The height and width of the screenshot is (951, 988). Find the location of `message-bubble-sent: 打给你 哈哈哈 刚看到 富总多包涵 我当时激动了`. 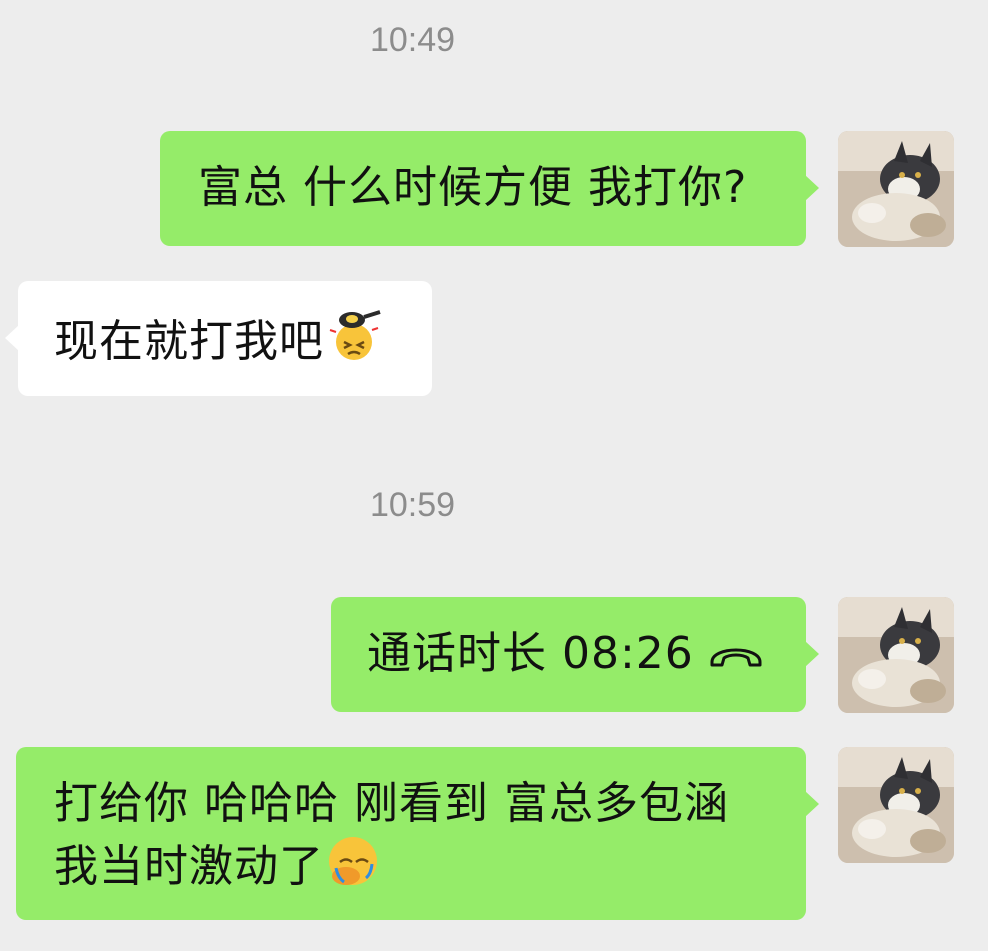

message-bubble-sent: 打给你 哈哈哈 刚看到 富总多包涵 我当时激动了 is located at coordinates (417, 833).